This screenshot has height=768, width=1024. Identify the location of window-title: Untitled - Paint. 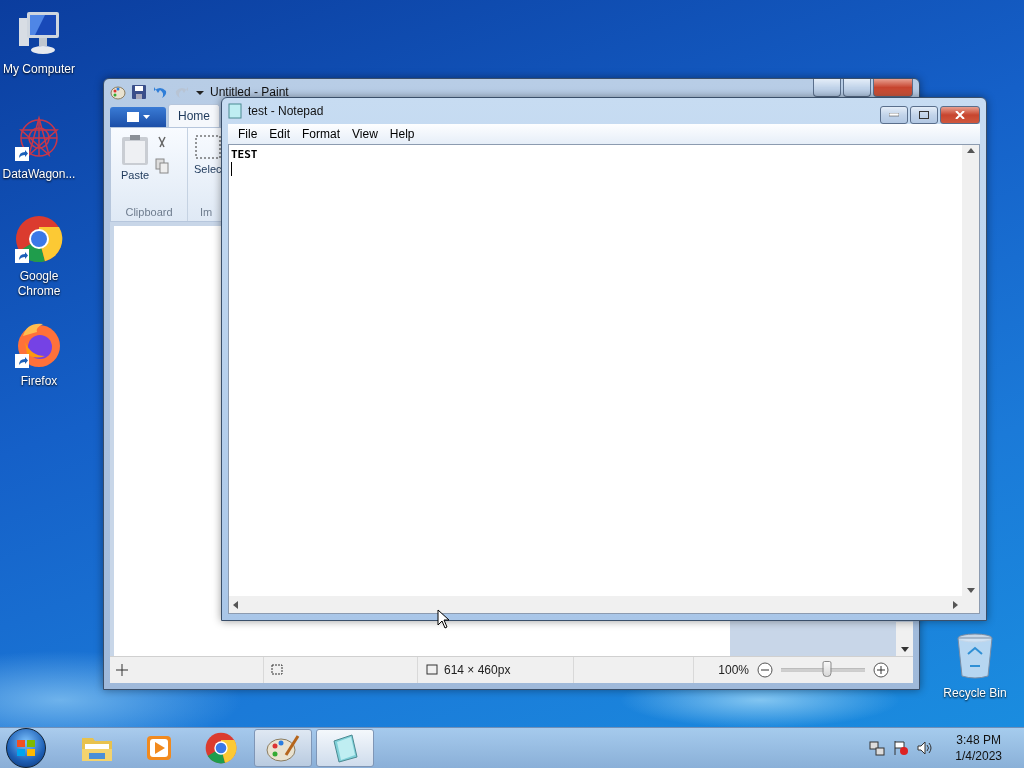
(249, 92).